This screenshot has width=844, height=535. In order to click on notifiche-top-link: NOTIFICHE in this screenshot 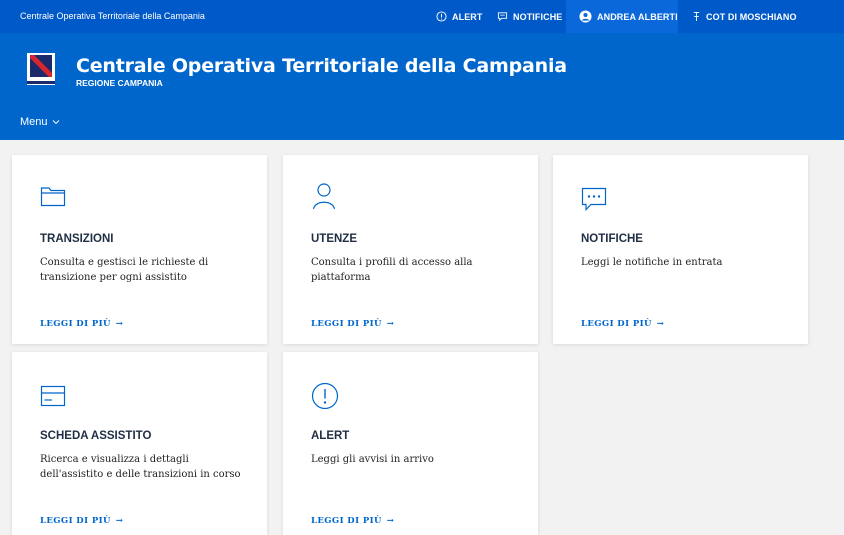, I will do `click(529, 16)`.